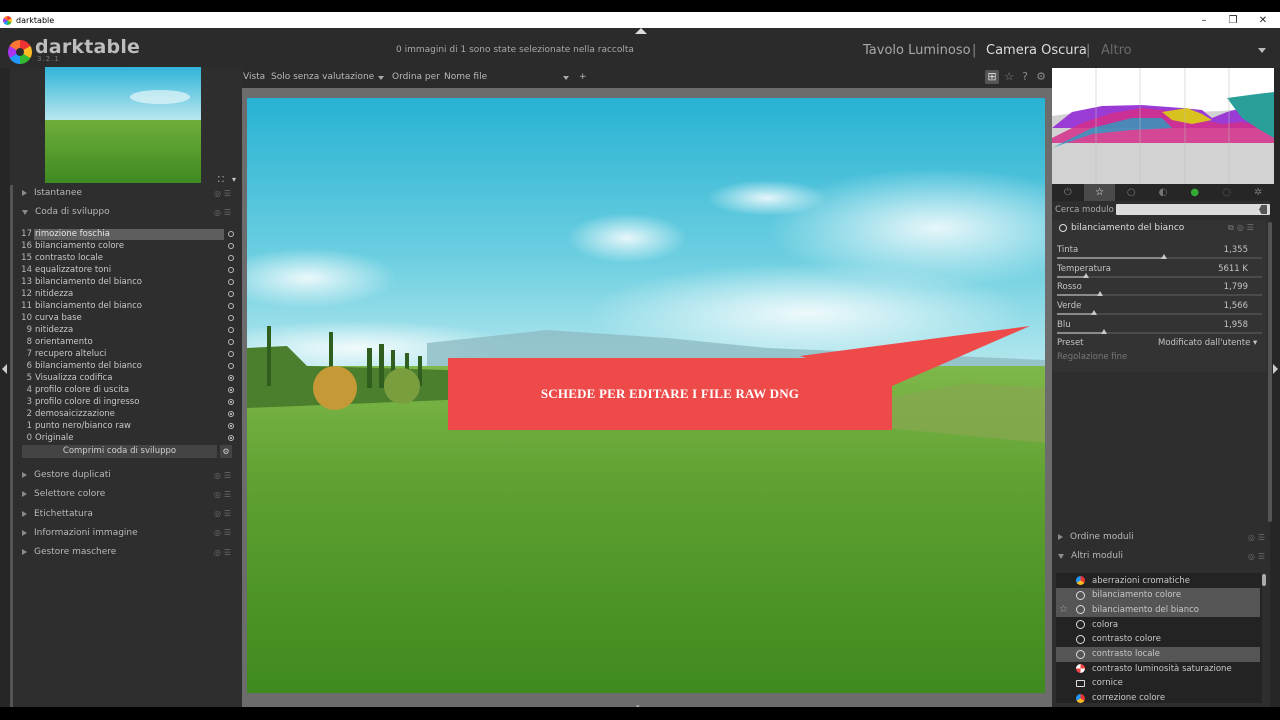 This screenshot has height=720, width=1280. What do you see at coordinates (126, 514) in the screenshot?
I see `section-tagging: Etichettatura ◎☰` at bounding box center [126, 514].